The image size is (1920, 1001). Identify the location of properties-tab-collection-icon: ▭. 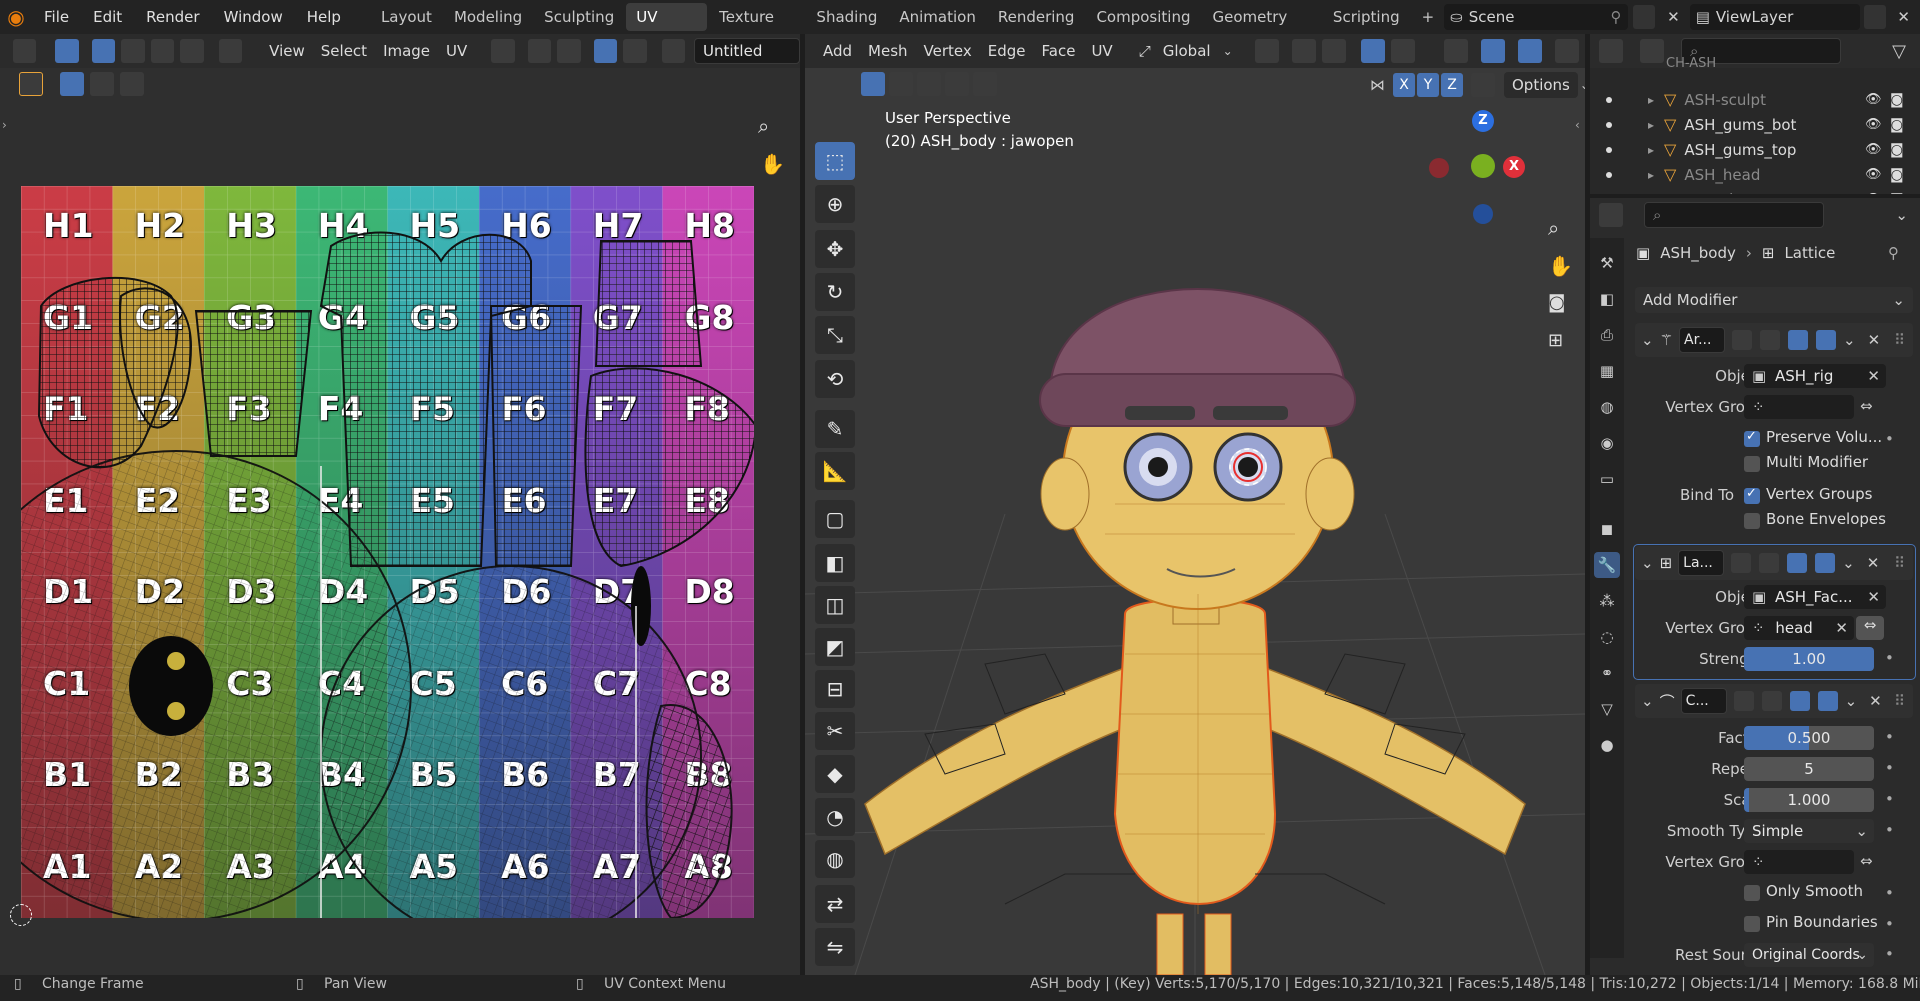
(1607, 479).